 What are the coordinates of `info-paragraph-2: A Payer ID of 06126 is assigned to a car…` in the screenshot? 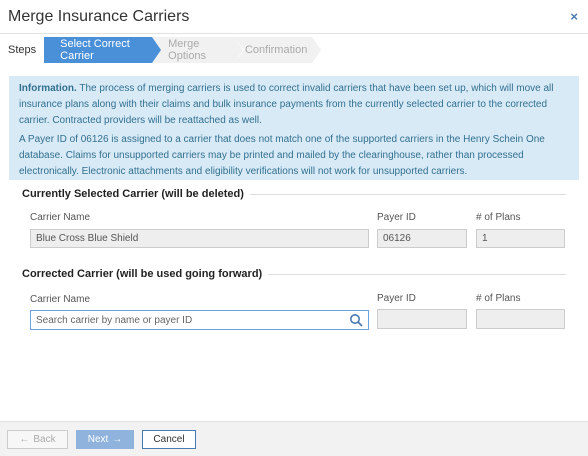 It's located at (282, 155).